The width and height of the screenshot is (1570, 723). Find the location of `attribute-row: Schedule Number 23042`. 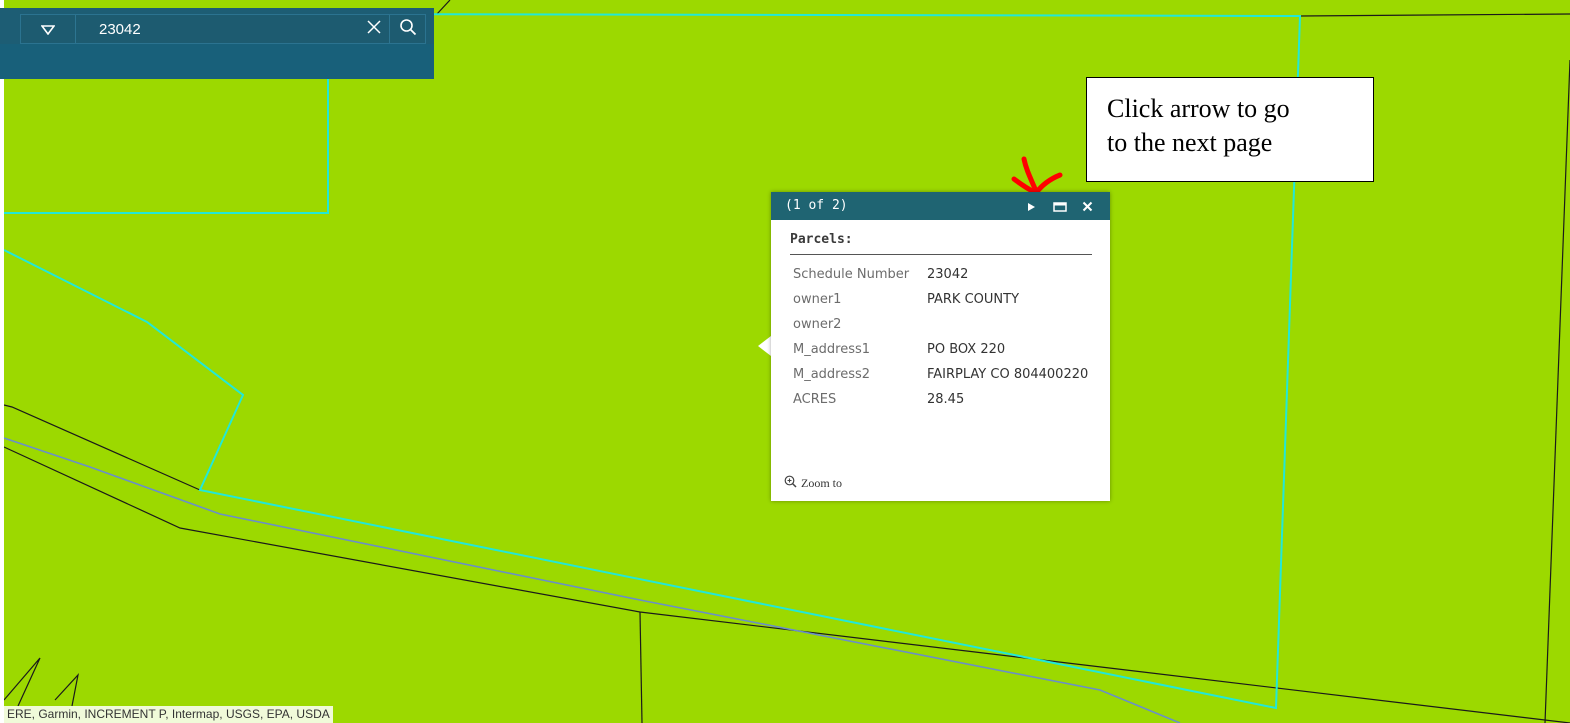

attribute-row: Schedule Number 23042 is located at coordinates (941, 275).